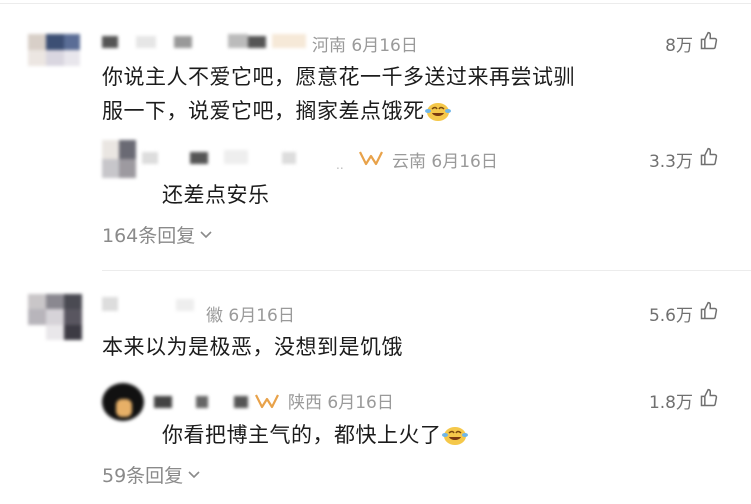  Describe the element at coordinates (252, 347) in the screenshot. I see `comment-text: 本来以为是极恶，没想到是饥饿` at that location.